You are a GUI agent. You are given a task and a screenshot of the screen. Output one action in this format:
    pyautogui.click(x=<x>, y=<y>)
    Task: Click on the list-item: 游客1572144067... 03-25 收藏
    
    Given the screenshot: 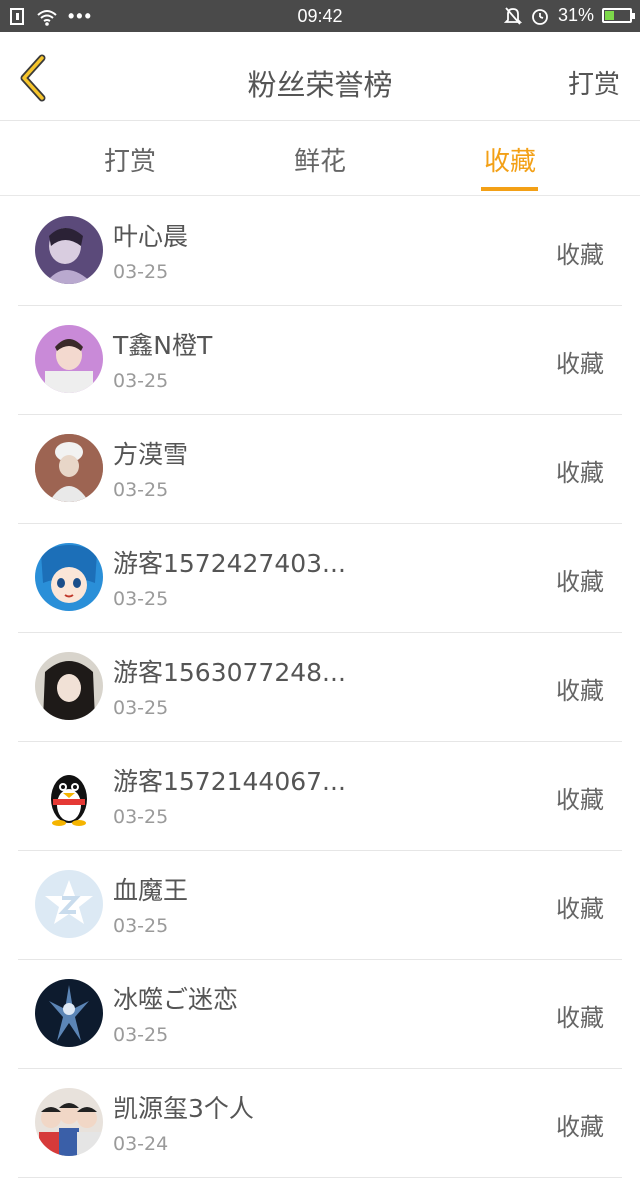 What is the action you would take?
    pyautogui.click(x=320, y=796)
    